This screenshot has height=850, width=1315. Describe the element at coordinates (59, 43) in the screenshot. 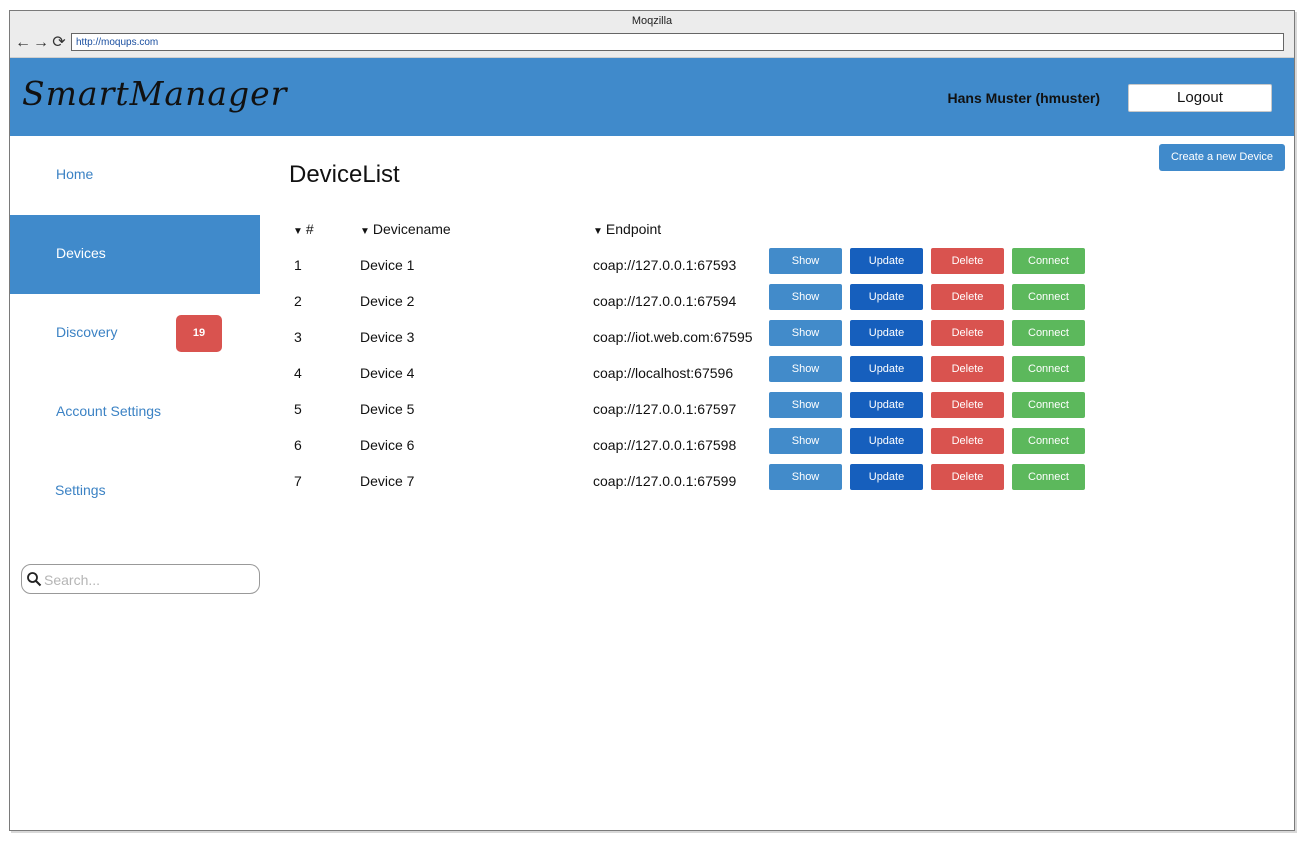

I see `reload-icon: ⟳` at that location.